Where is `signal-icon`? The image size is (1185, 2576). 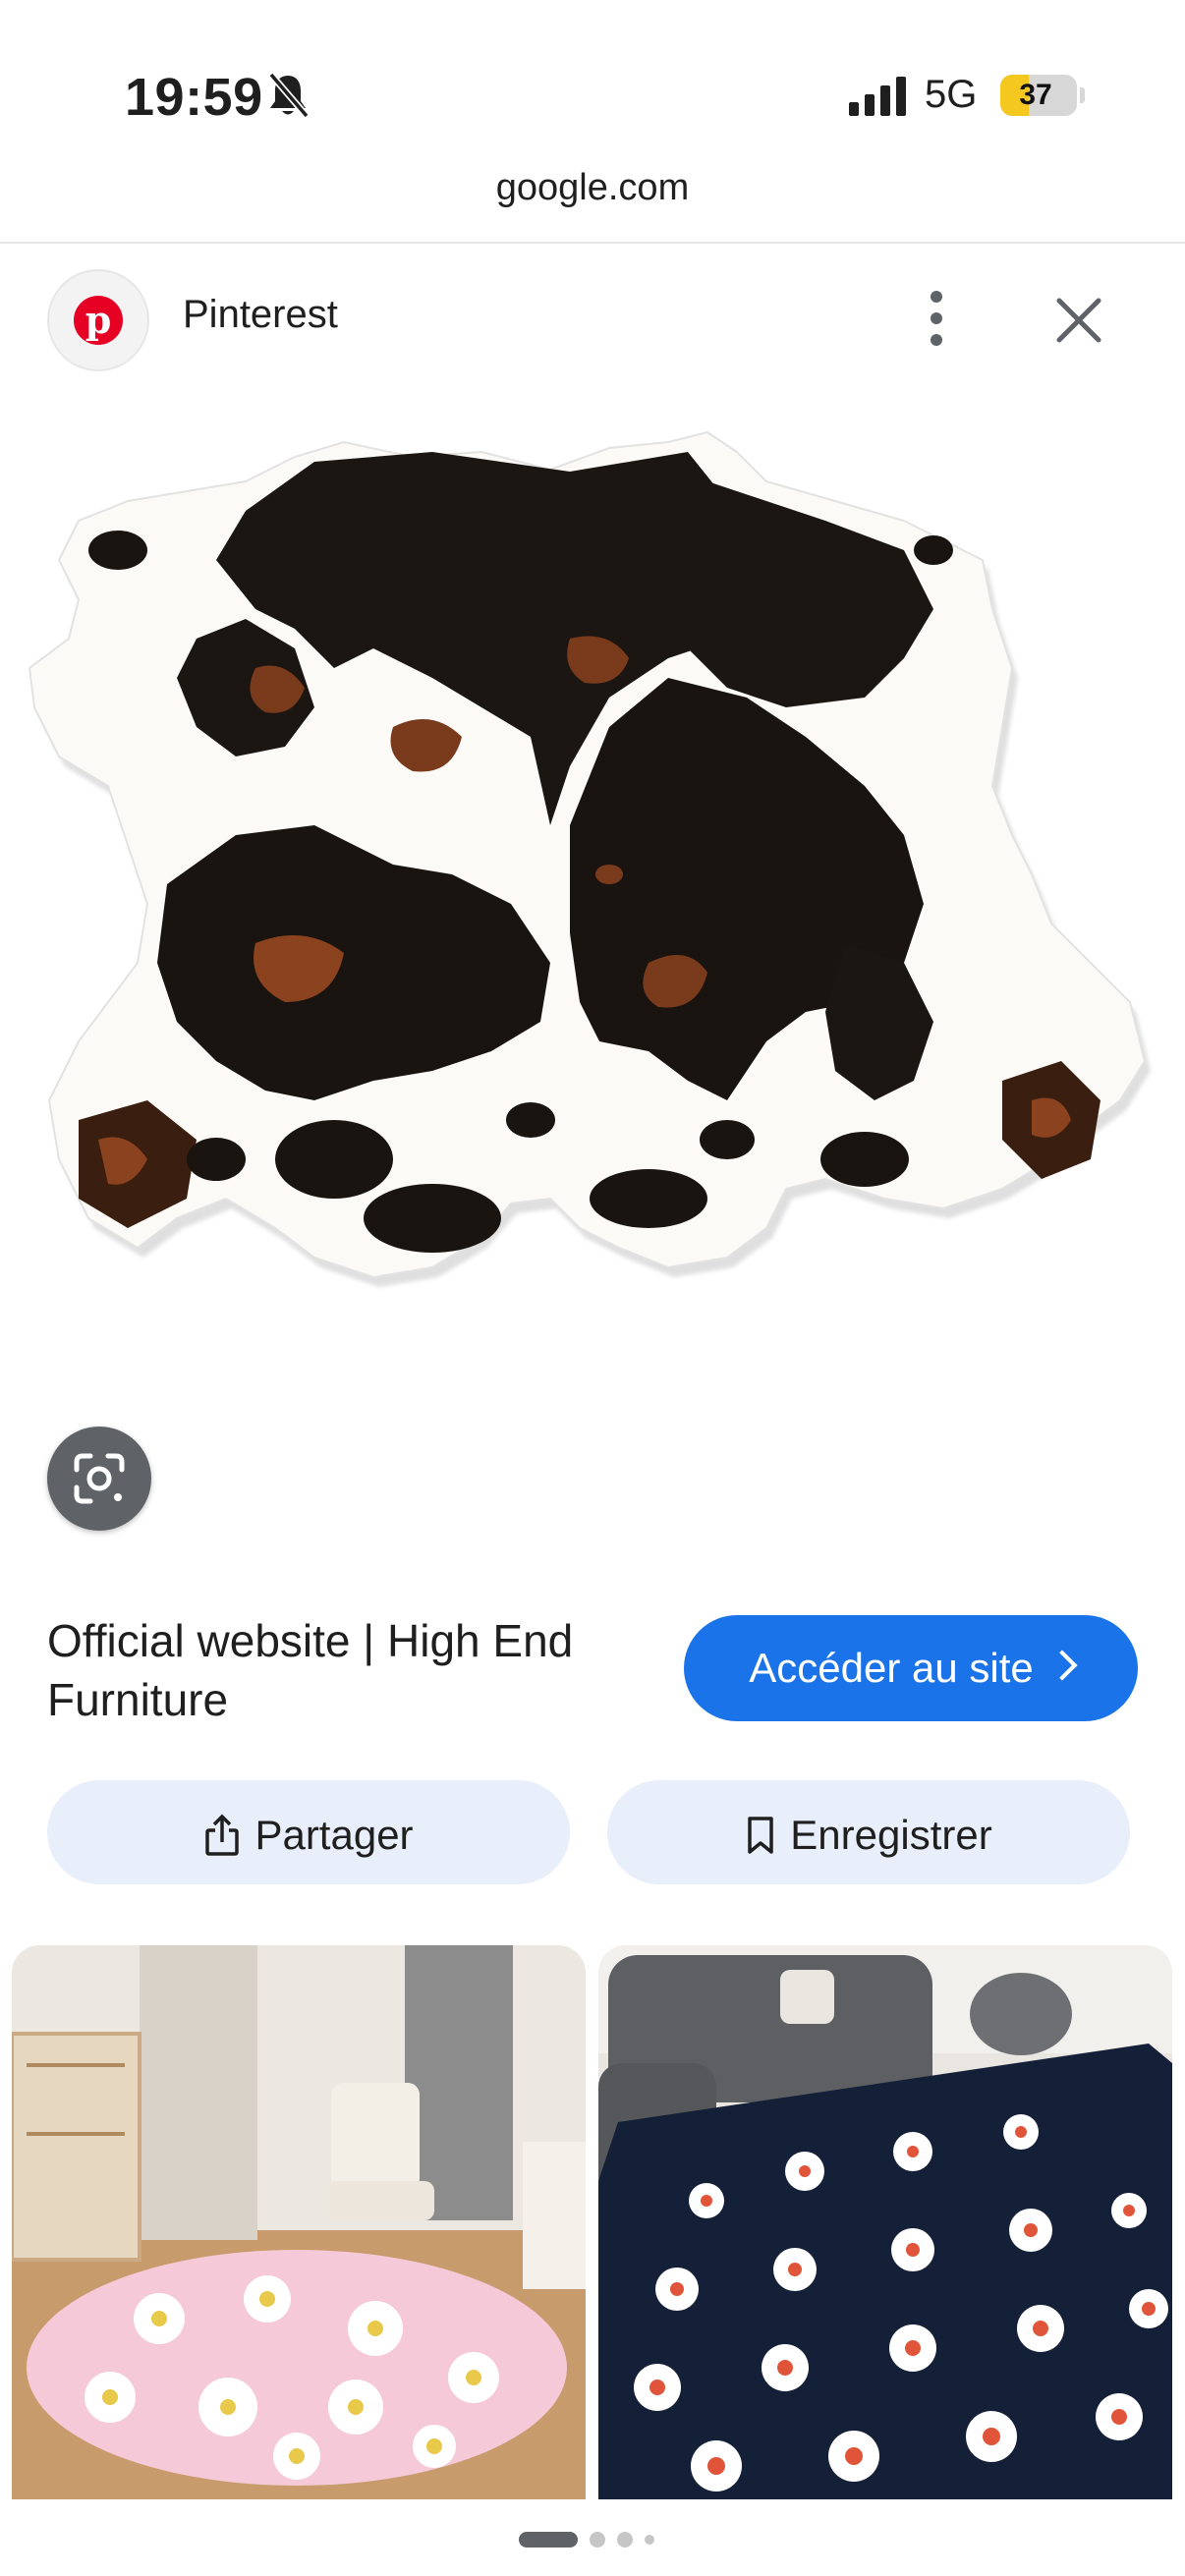 signal-icon is located at coordinates (878, 96).